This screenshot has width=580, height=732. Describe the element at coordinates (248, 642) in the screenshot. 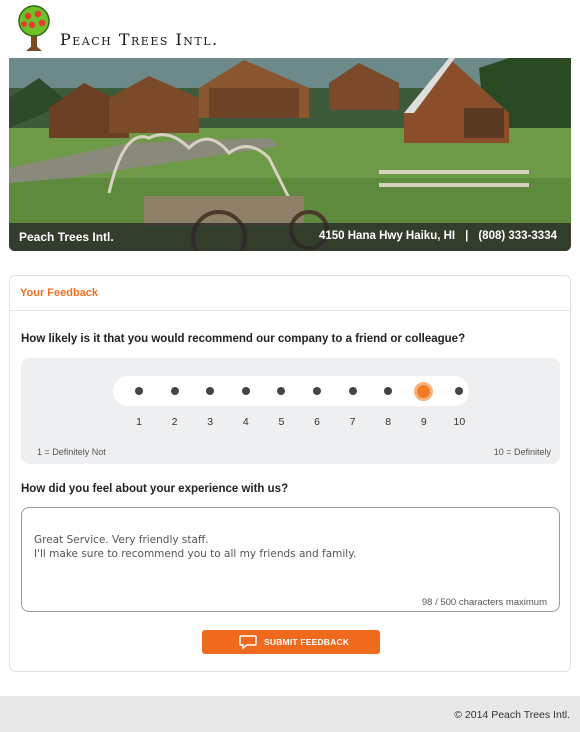

I see `chat-bubble-icon` at that location.